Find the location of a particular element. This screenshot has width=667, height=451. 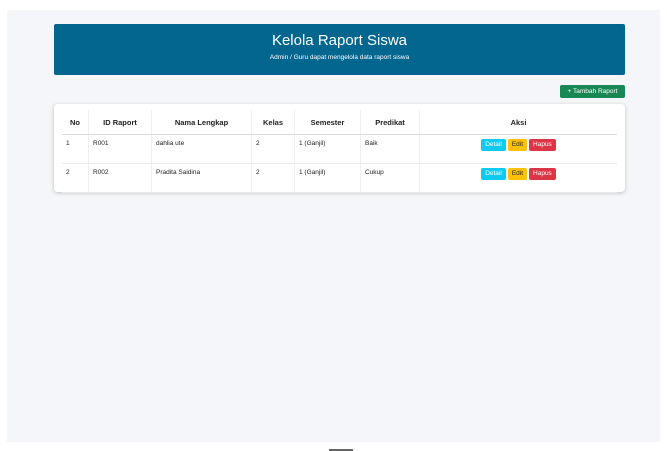

add-raport-button: + Tambah Raport is located at coordinates (592, 91).